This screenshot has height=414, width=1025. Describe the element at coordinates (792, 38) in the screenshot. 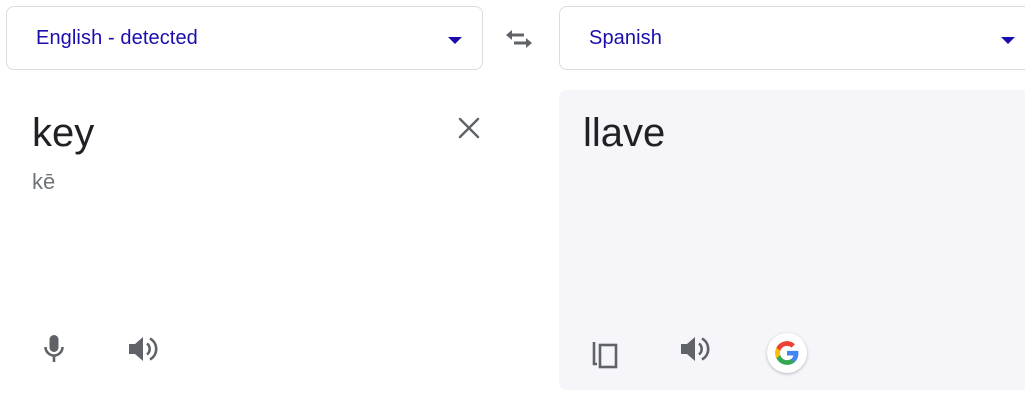

I see `target-language-selector: Spanish` at that location.